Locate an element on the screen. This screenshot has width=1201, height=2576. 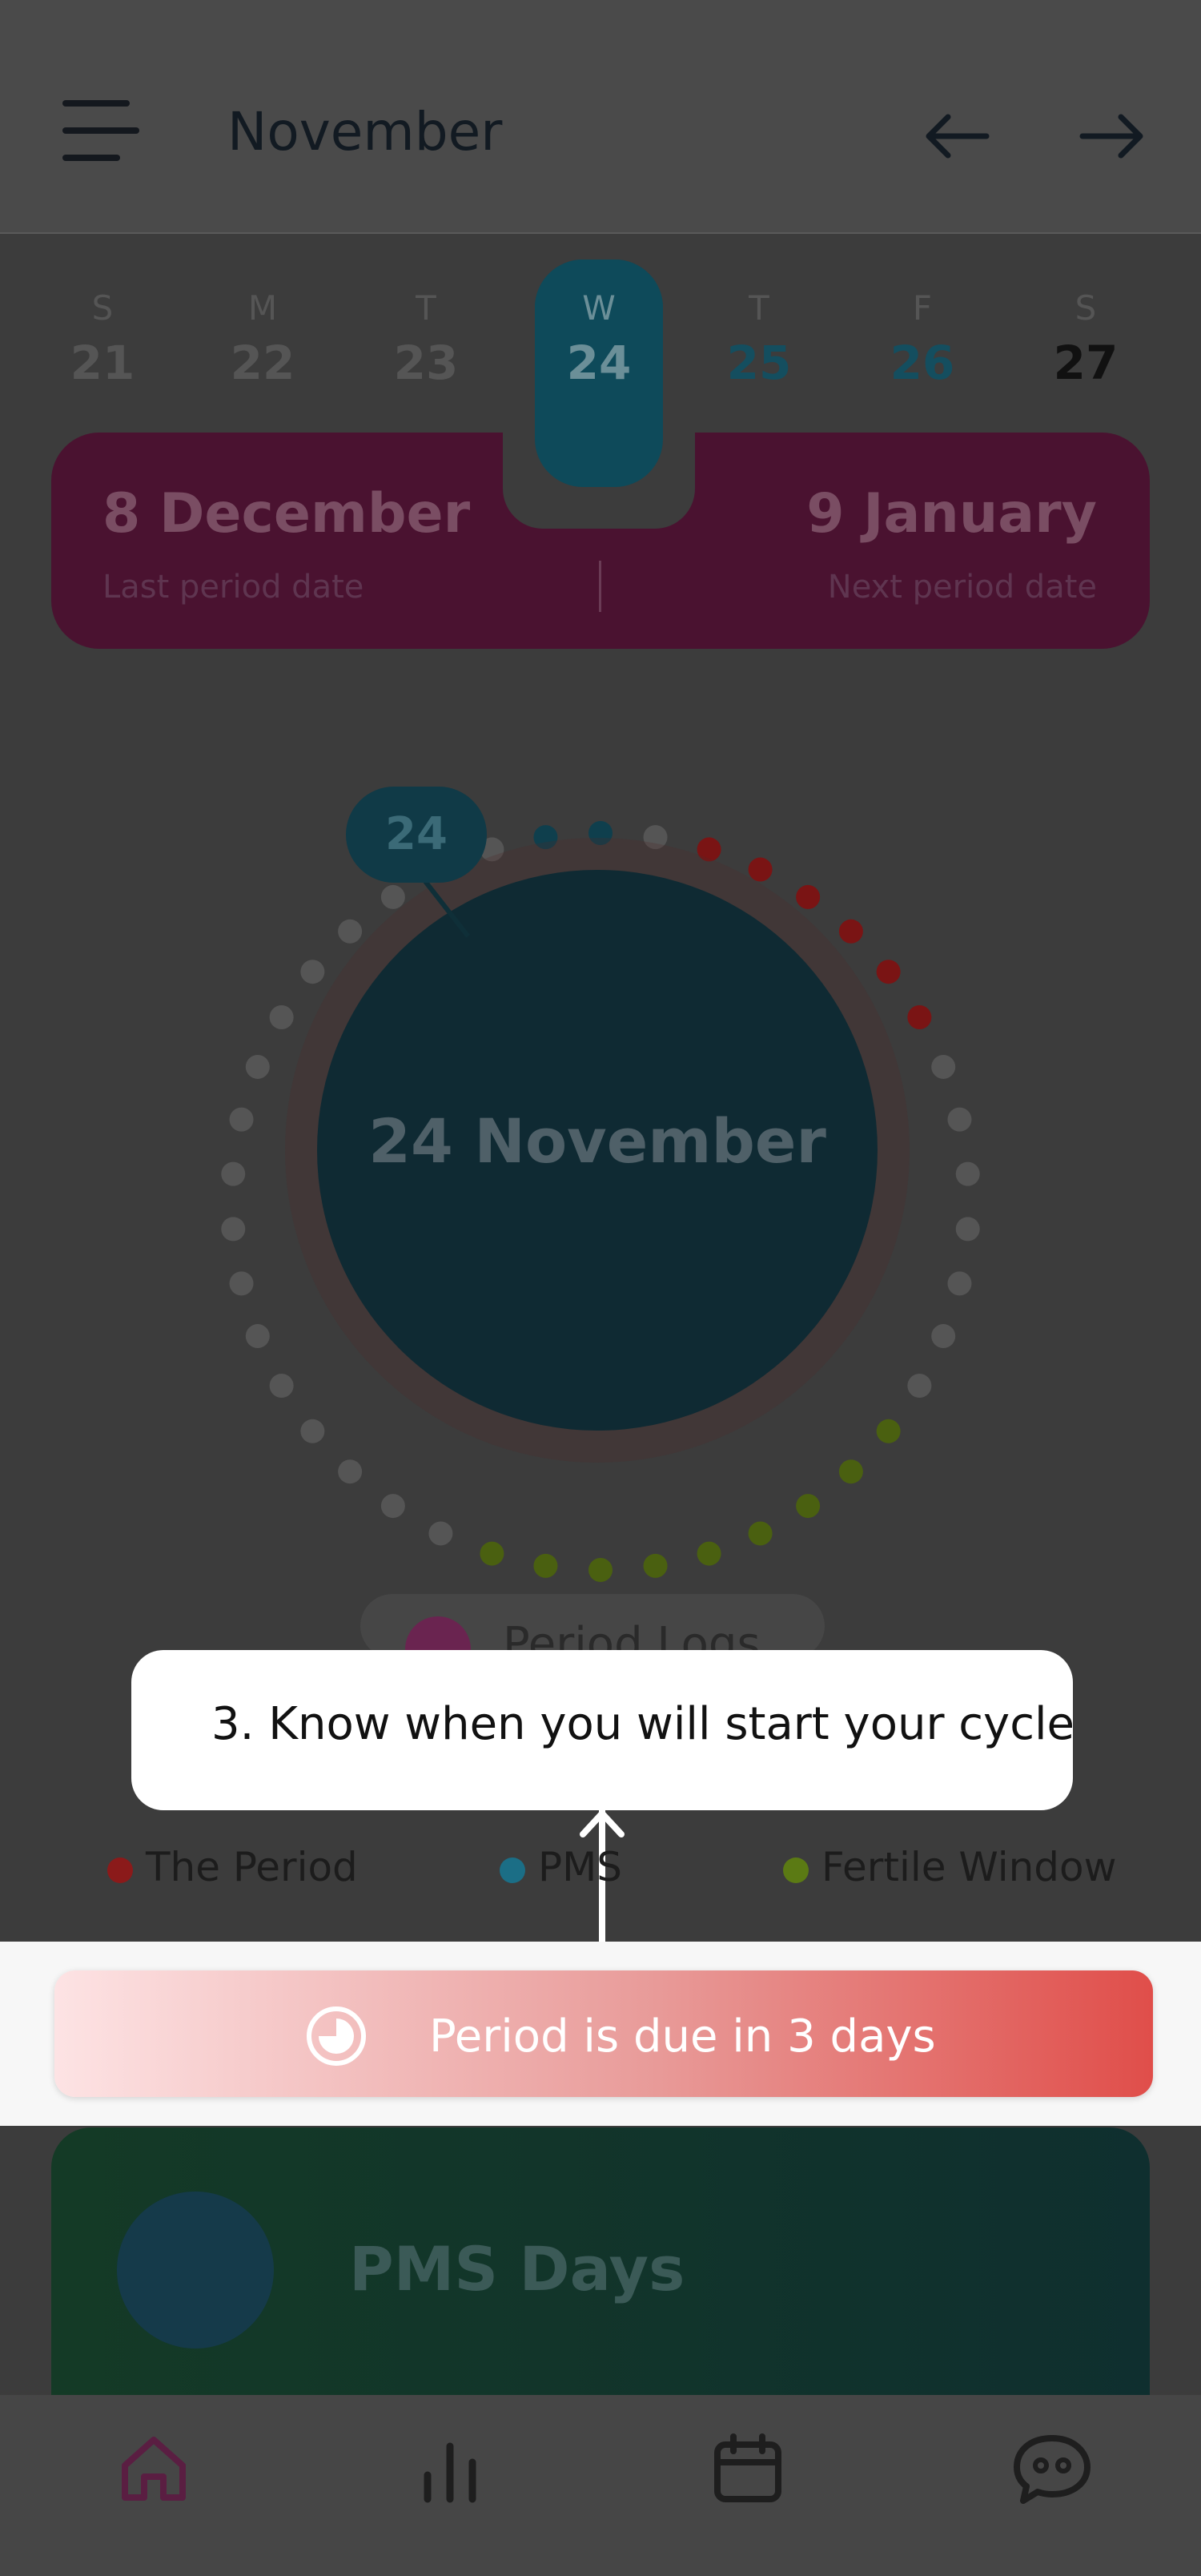
legend-fertile: Fertile Window is located at coordinates (950, 1867).